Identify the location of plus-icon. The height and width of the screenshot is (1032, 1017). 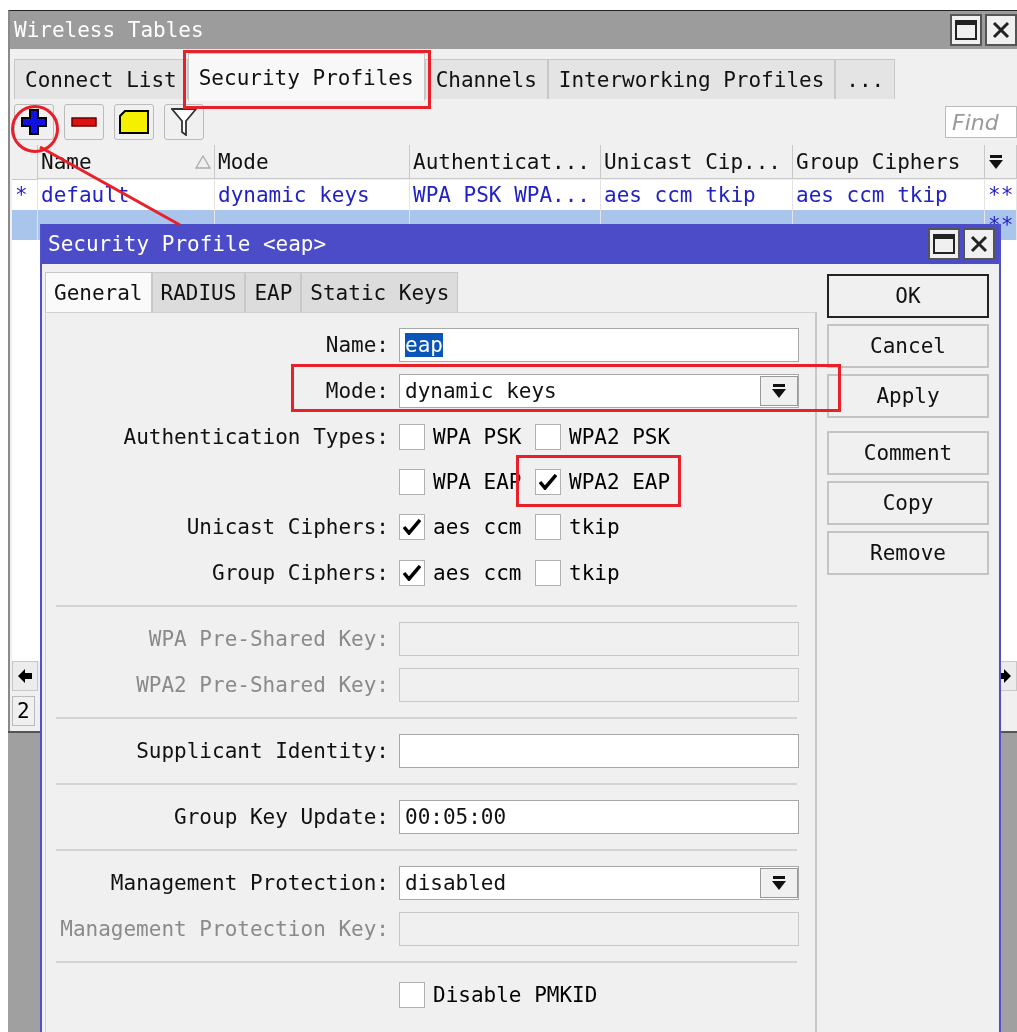
(34, 122).